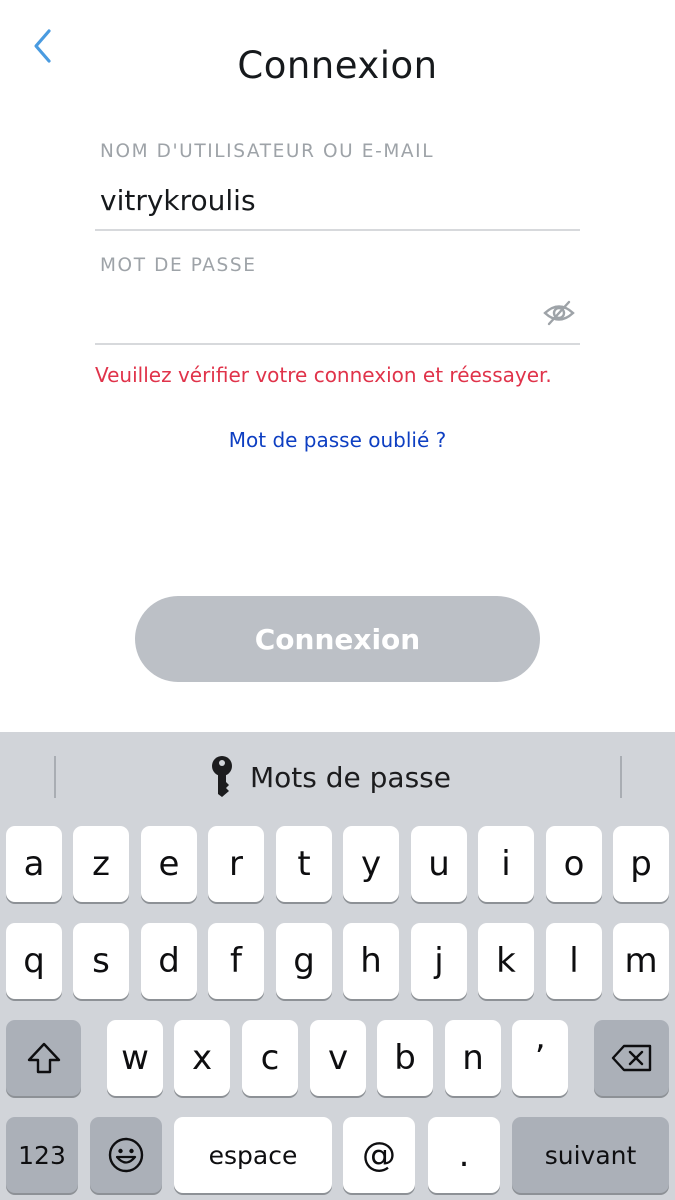 The image size is (675, 1200). Describe the element at coordinates (337, 201) in the screenshot. I see `username-input` at that location.